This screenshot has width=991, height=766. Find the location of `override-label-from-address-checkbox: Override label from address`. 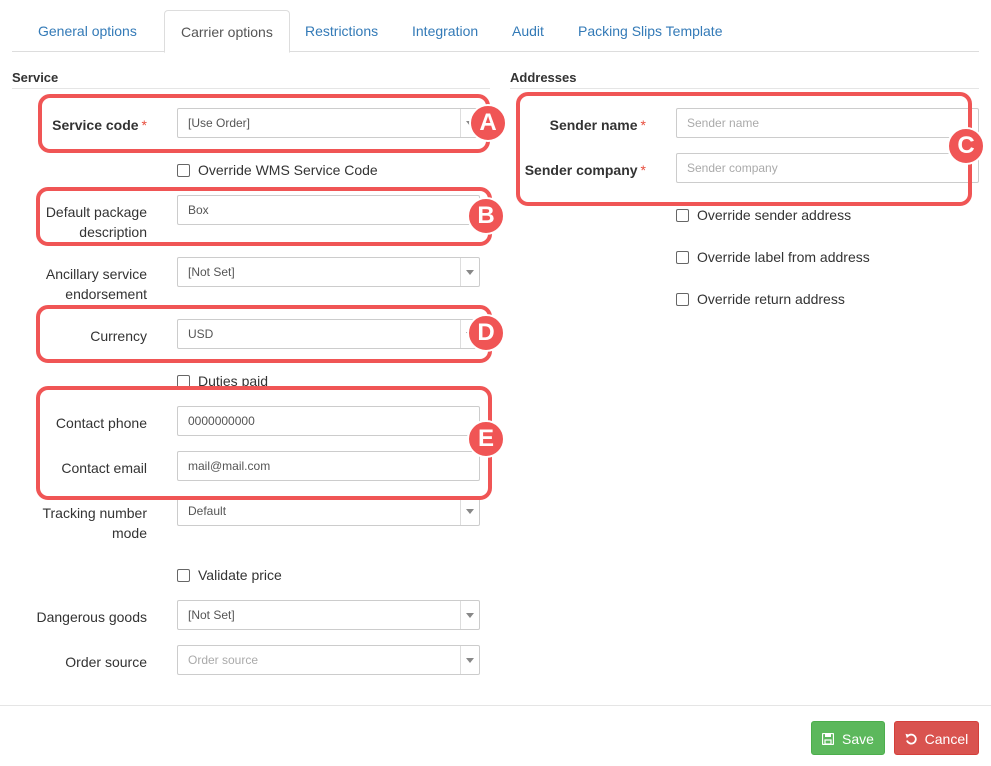

override-label-from-address-checkbox: Override label from address is located at coordinates (773, 257).